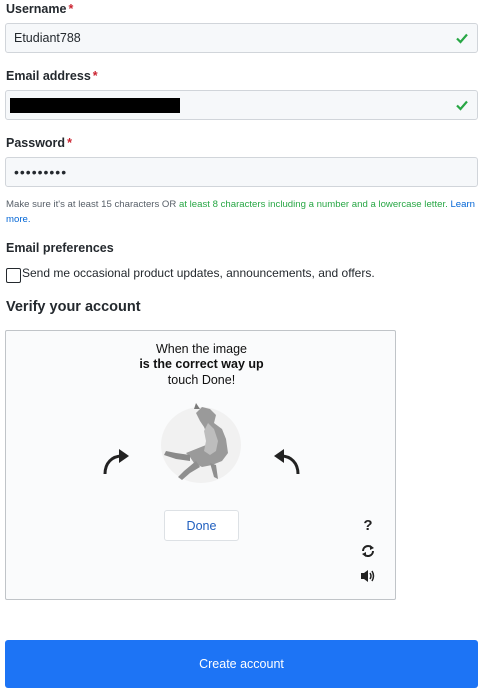 The height and width of the screenshot is (692, 484). I want to click on captcha-instruction-3: touch Done!, so click(201, 380).